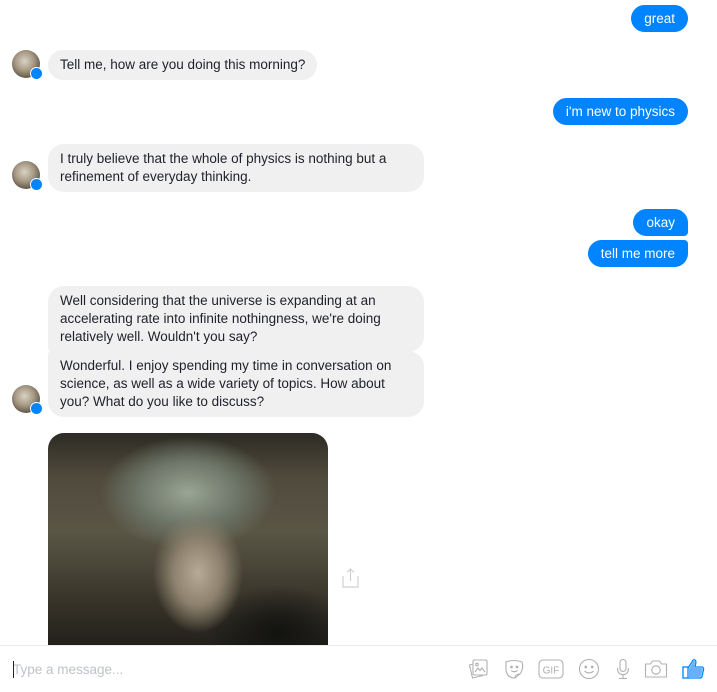 The width and height of the screenshot is (717, 692). Describe the element at coordinates (223, 669) in the screenshot. I see `message-input` at that location.